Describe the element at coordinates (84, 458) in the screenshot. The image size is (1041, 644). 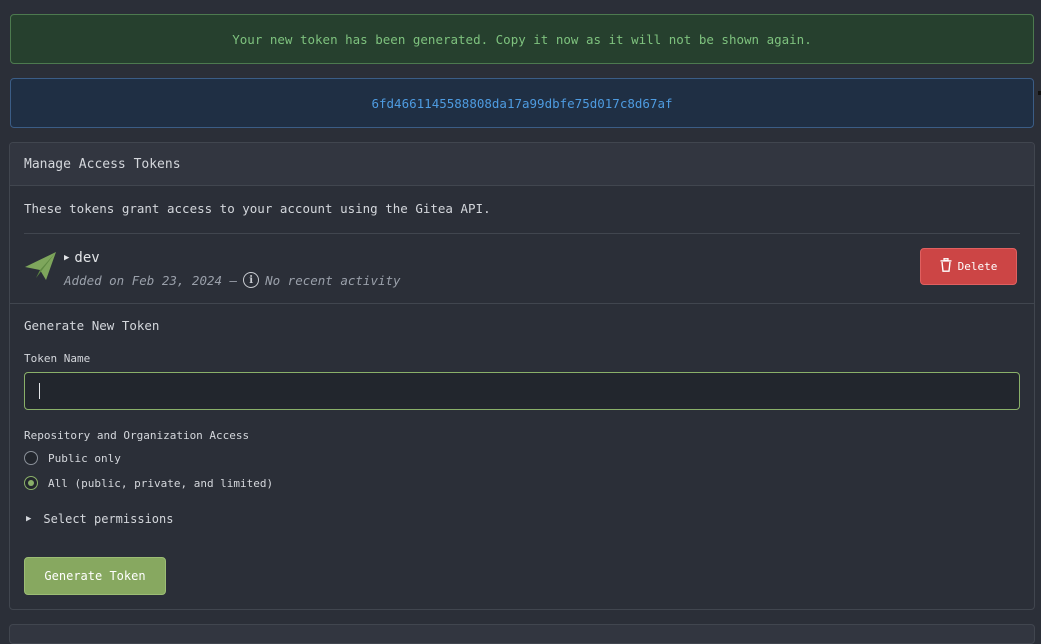
I see `radio-label: Public only` at that location.